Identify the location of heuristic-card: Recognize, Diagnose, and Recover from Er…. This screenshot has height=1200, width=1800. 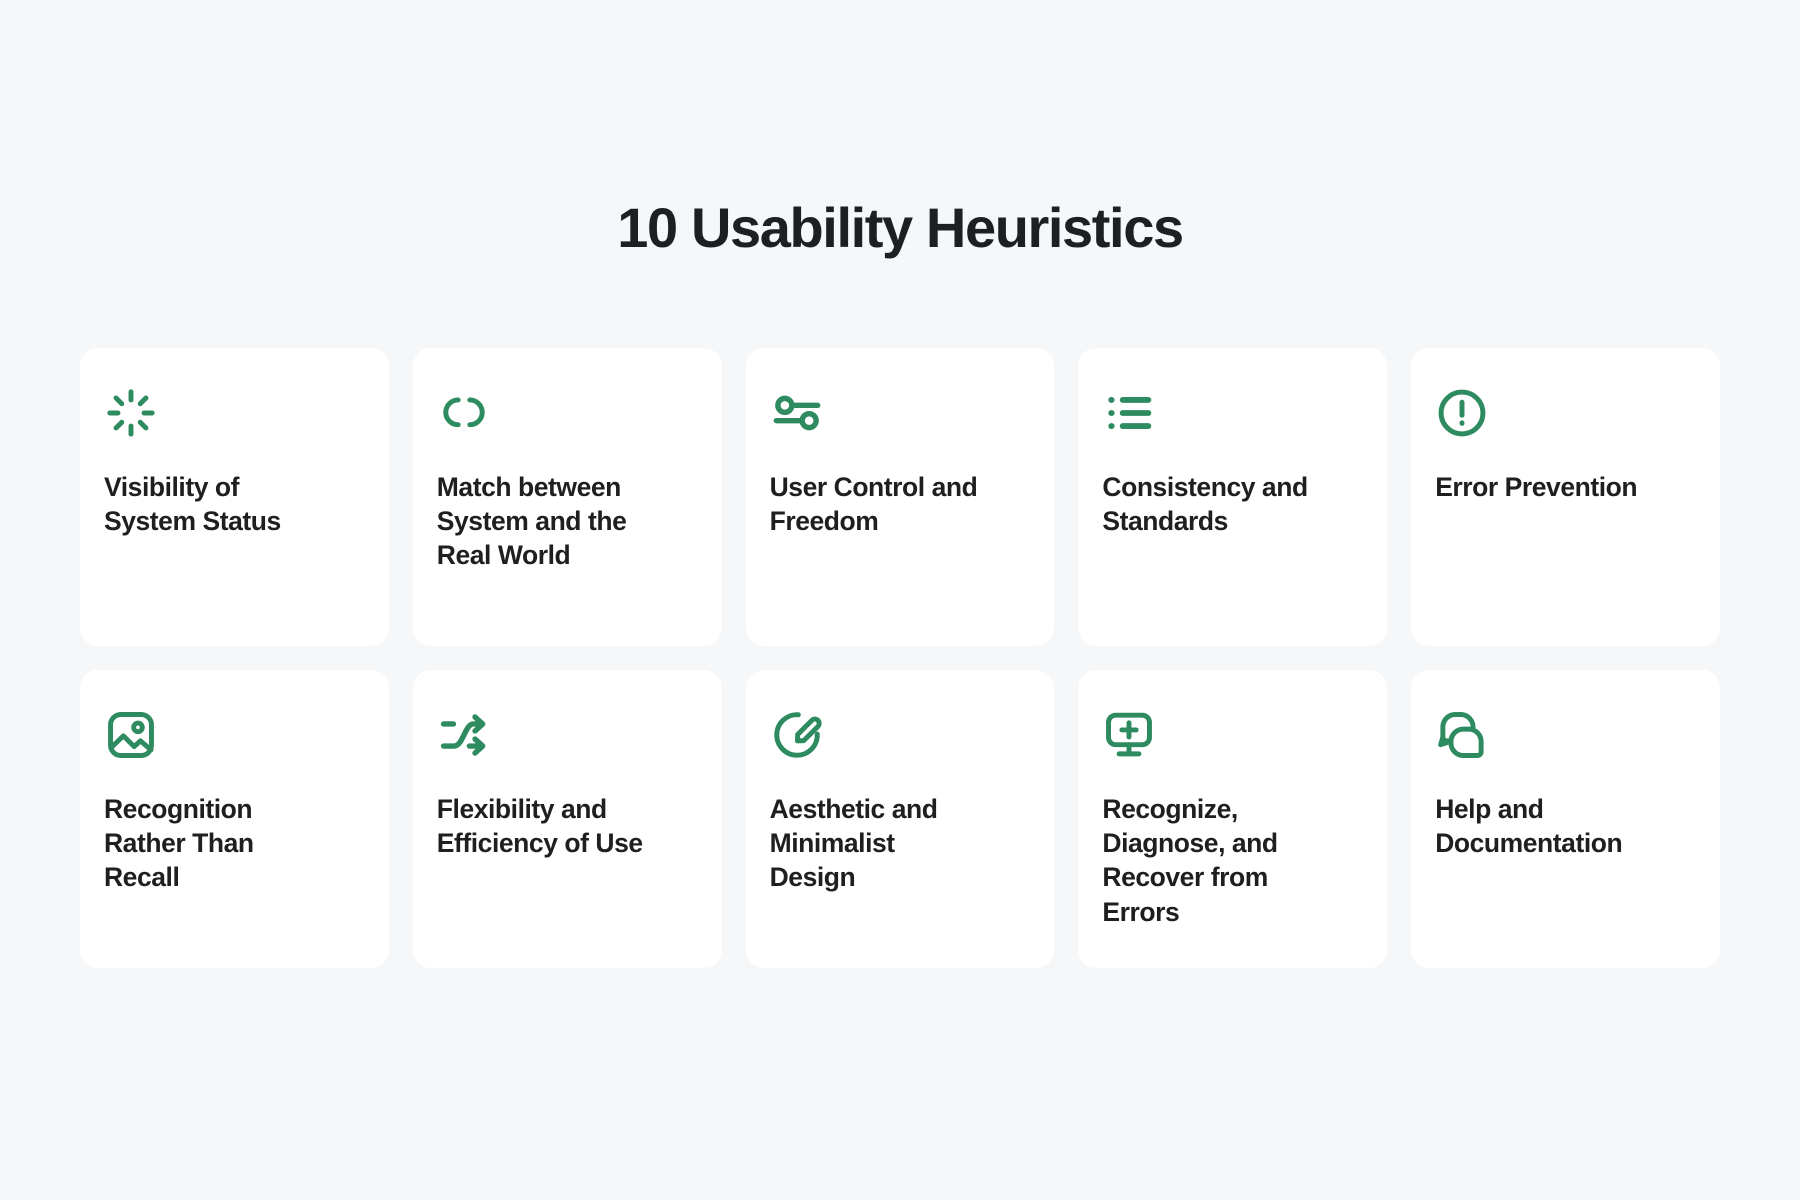
(1233, 819).